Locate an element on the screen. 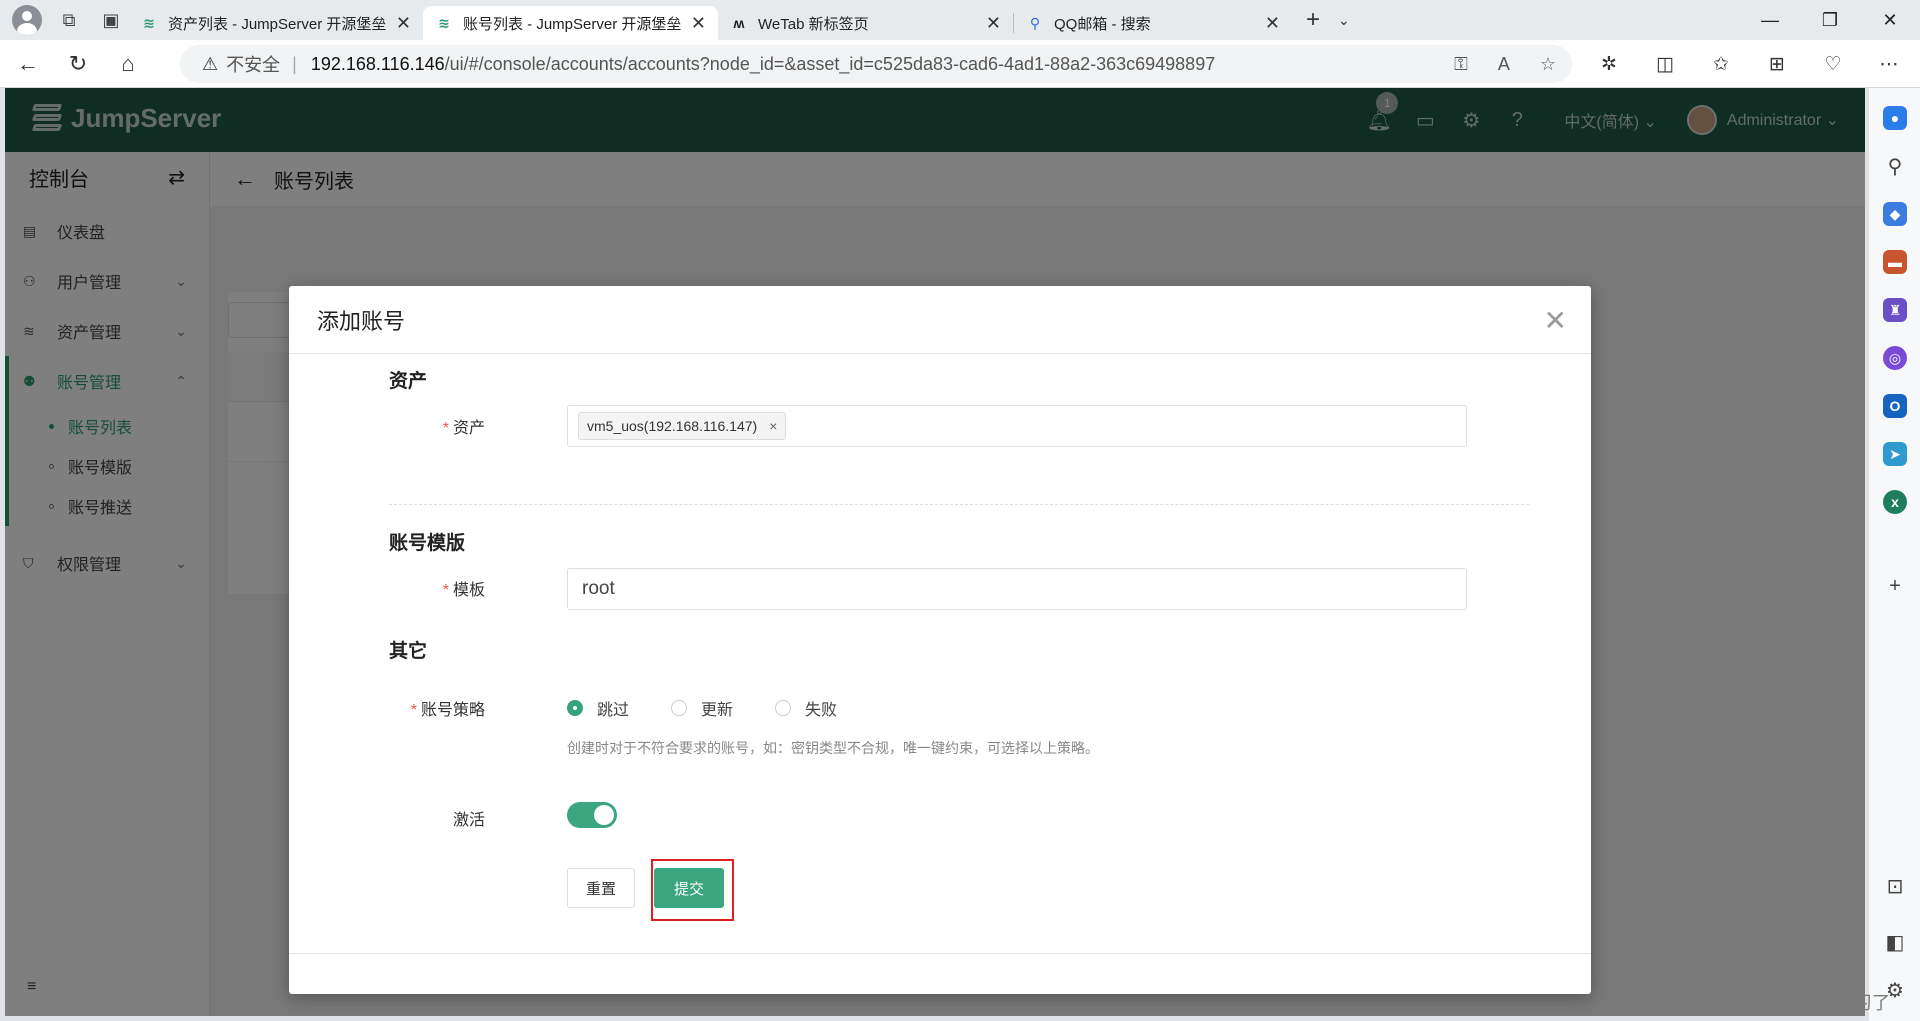 The height and width of the screenshot is (1021, 1920). watermark: CSDN @该学习了 is located at coordinates (1816, 1003).